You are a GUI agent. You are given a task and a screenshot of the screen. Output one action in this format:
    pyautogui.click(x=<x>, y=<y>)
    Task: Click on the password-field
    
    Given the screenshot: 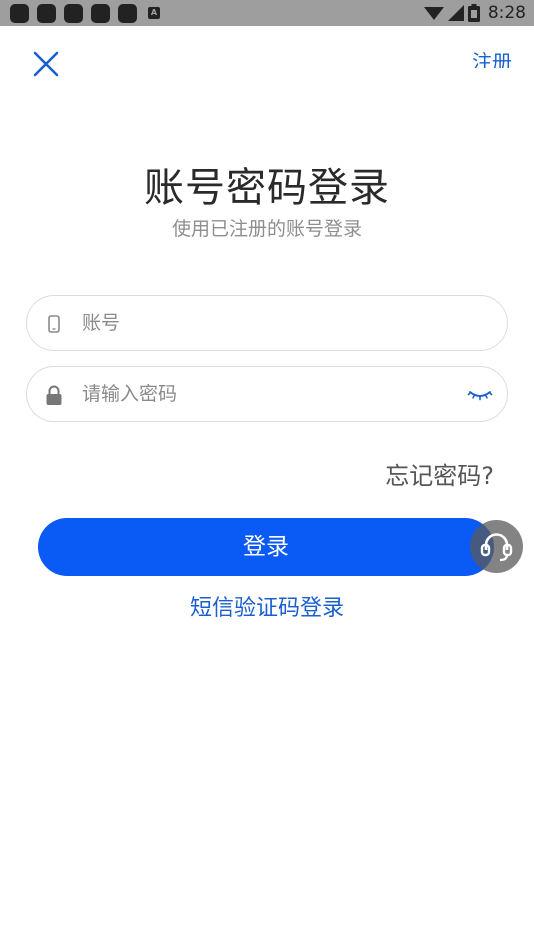 What is the action you would take?
    pyautogui.click(x=267, y=394)
    